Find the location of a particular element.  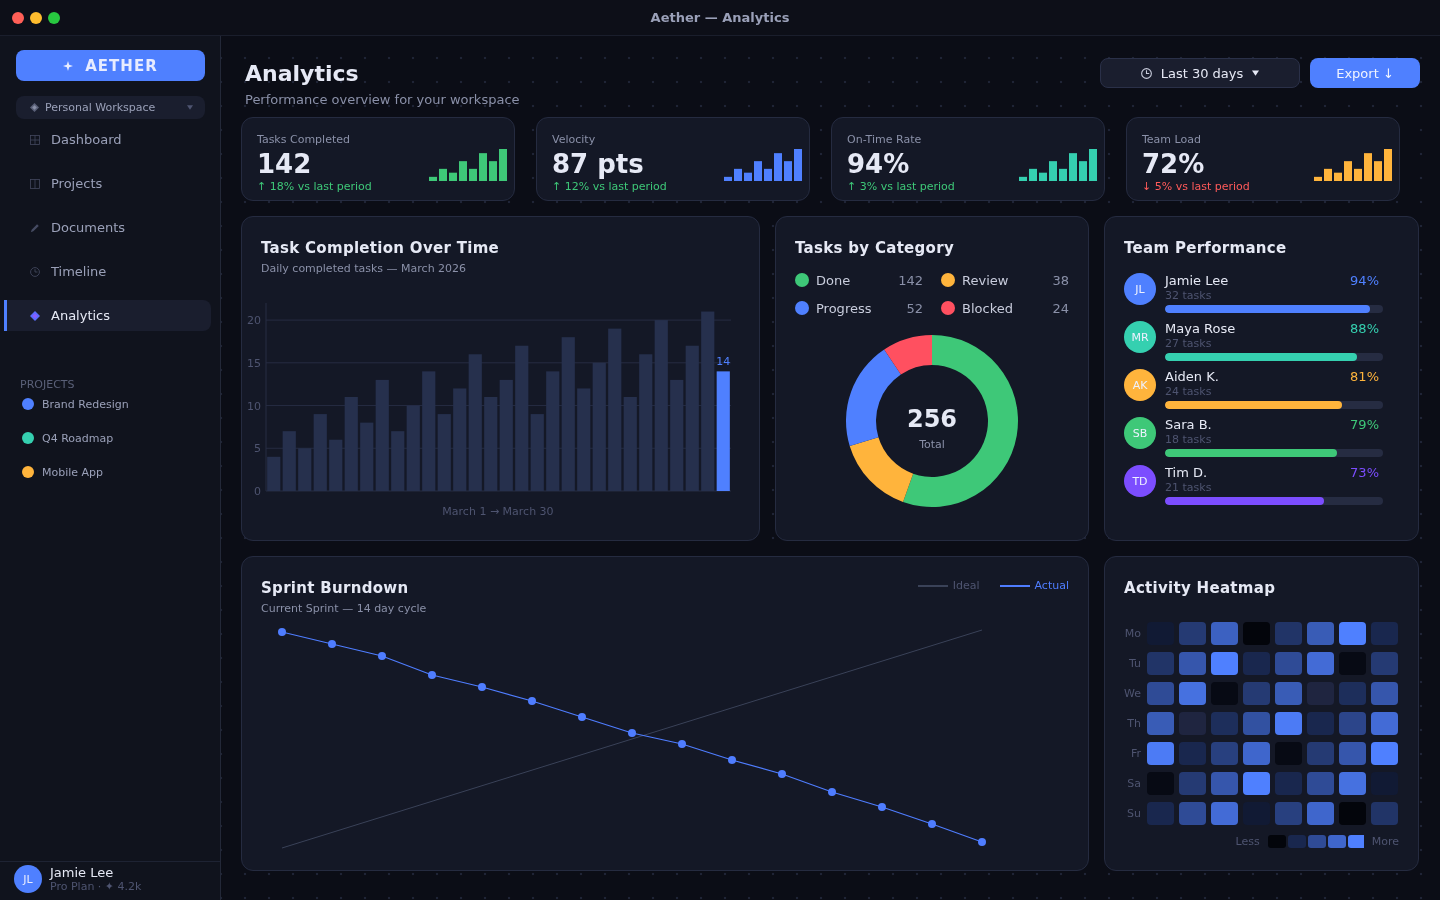

legend-label: Progress is located at coordinates (844, 308).